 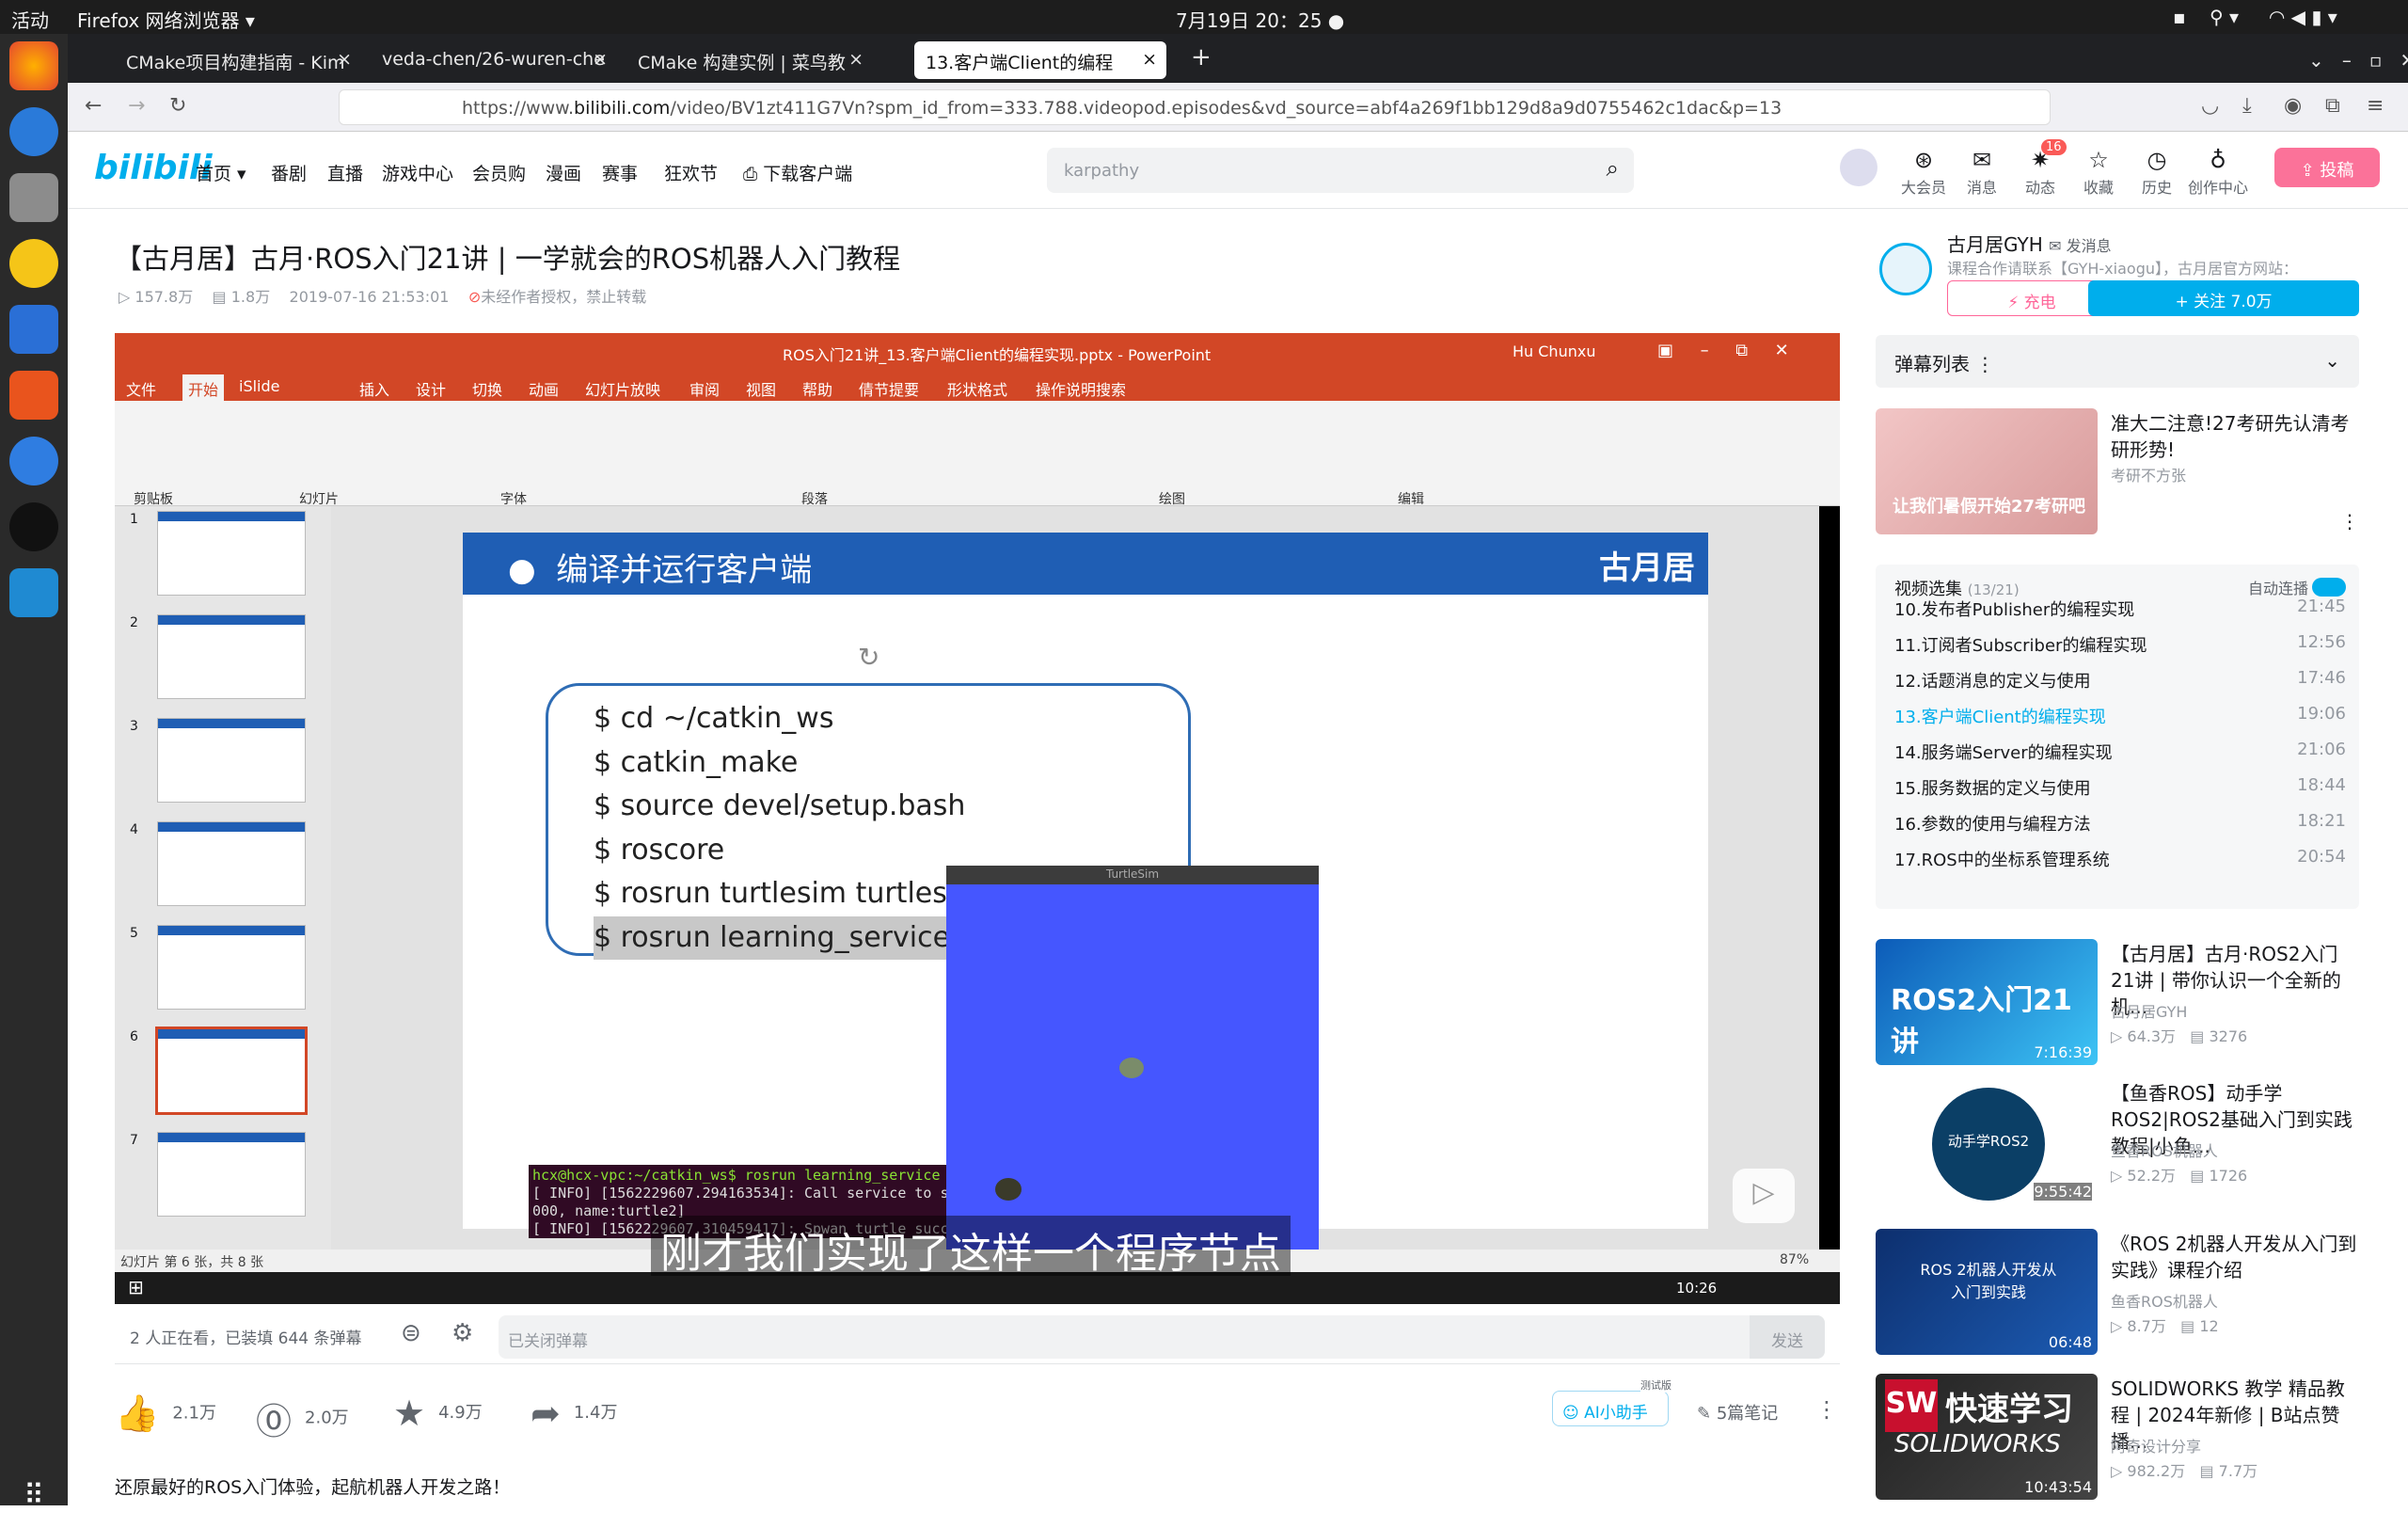 What do you see at coordinates (750, 60) in the screenshot?
I see `tab-runoob: CMake 构建实例 | 菜鸟教 ×` at bounding box center [750, 60].